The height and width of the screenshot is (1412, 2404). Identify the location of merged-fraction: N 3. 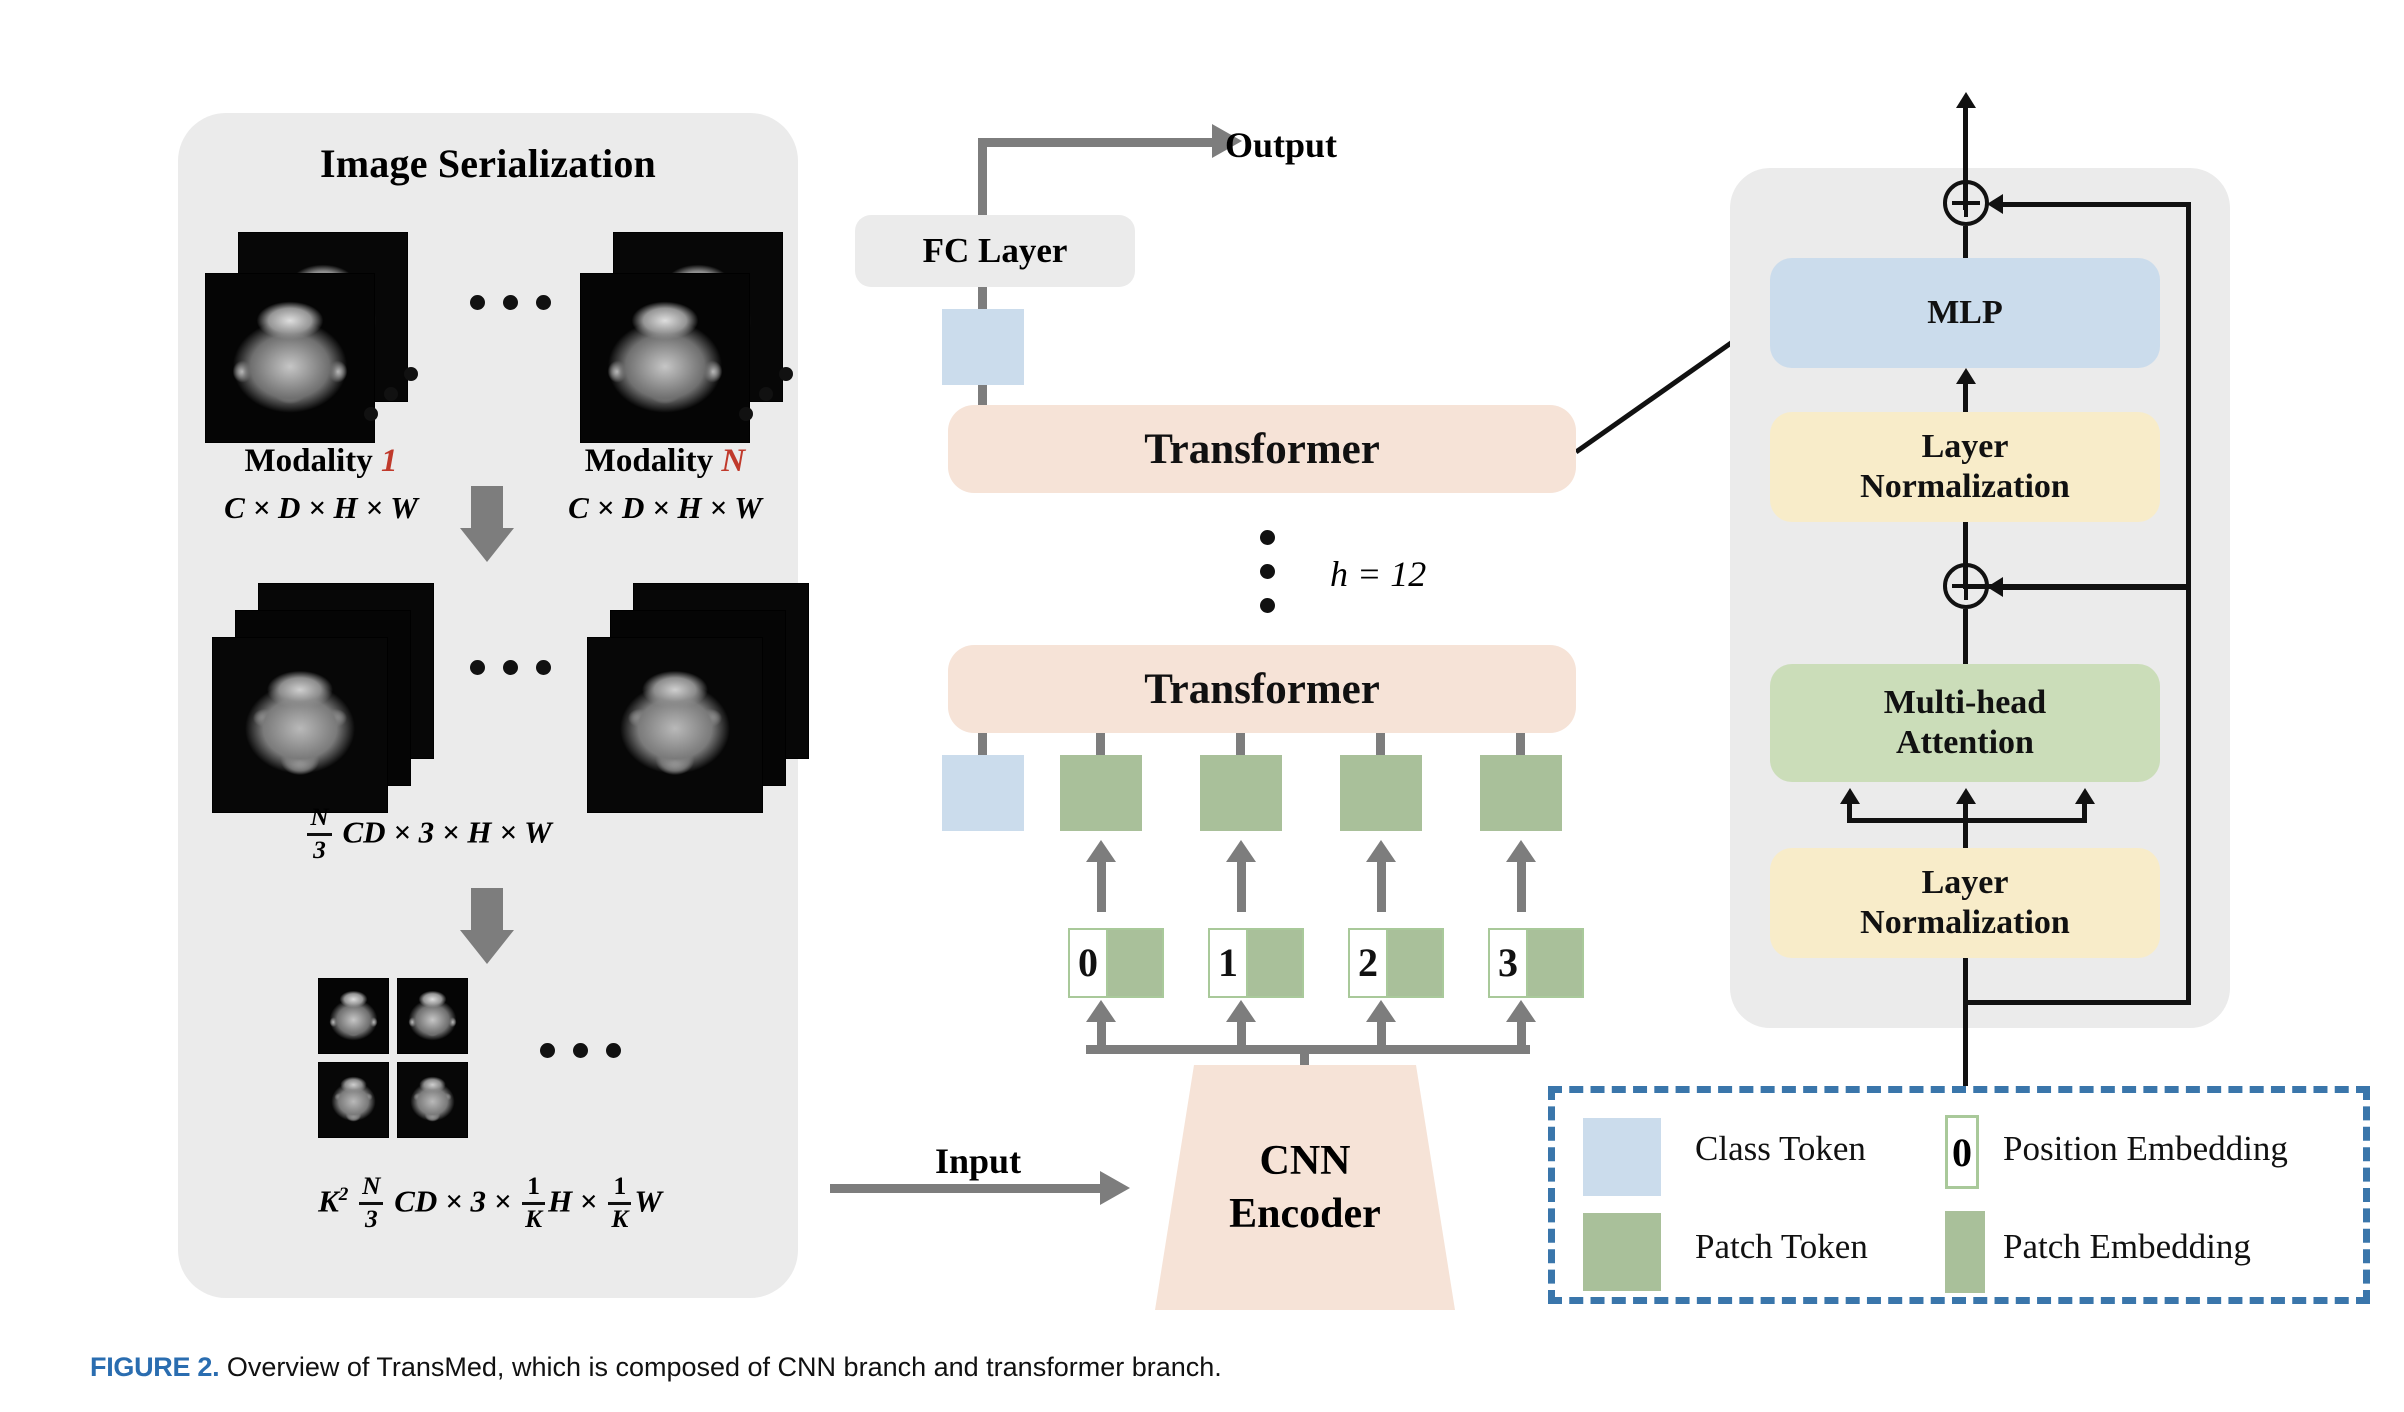
(319, 833).